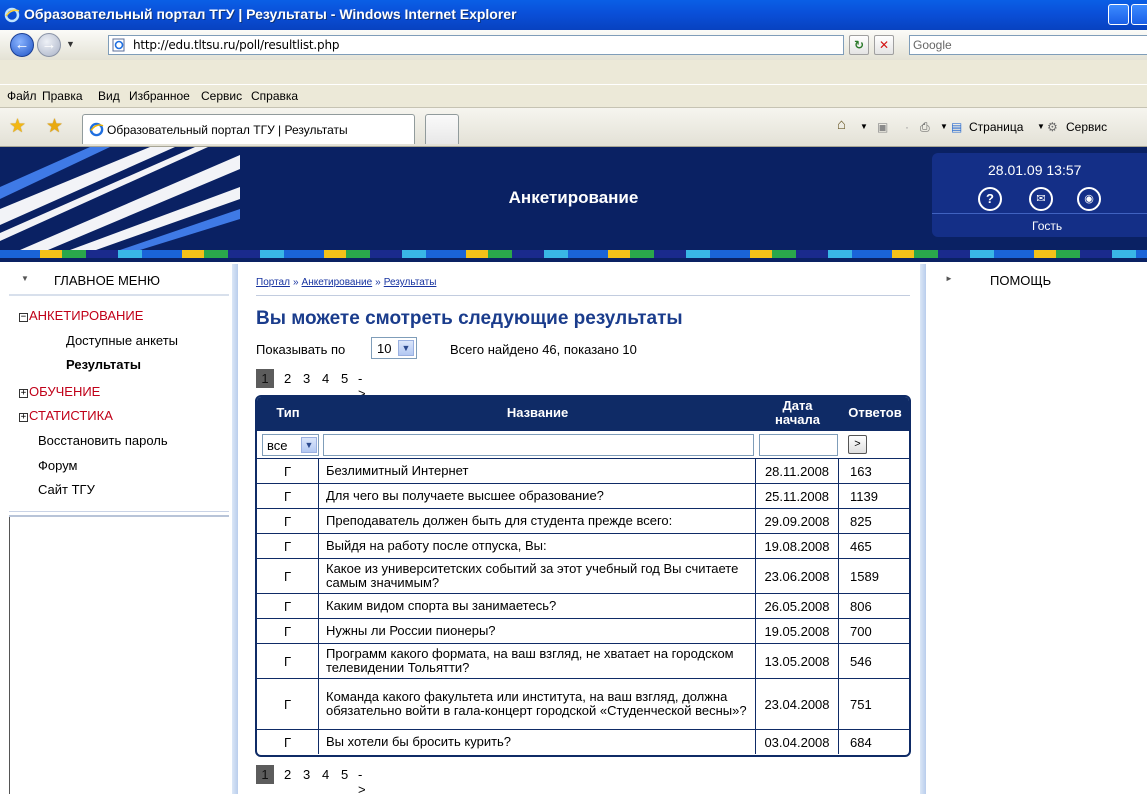  I want to click on cell-date: 19.08.2008, so click(797, 546).